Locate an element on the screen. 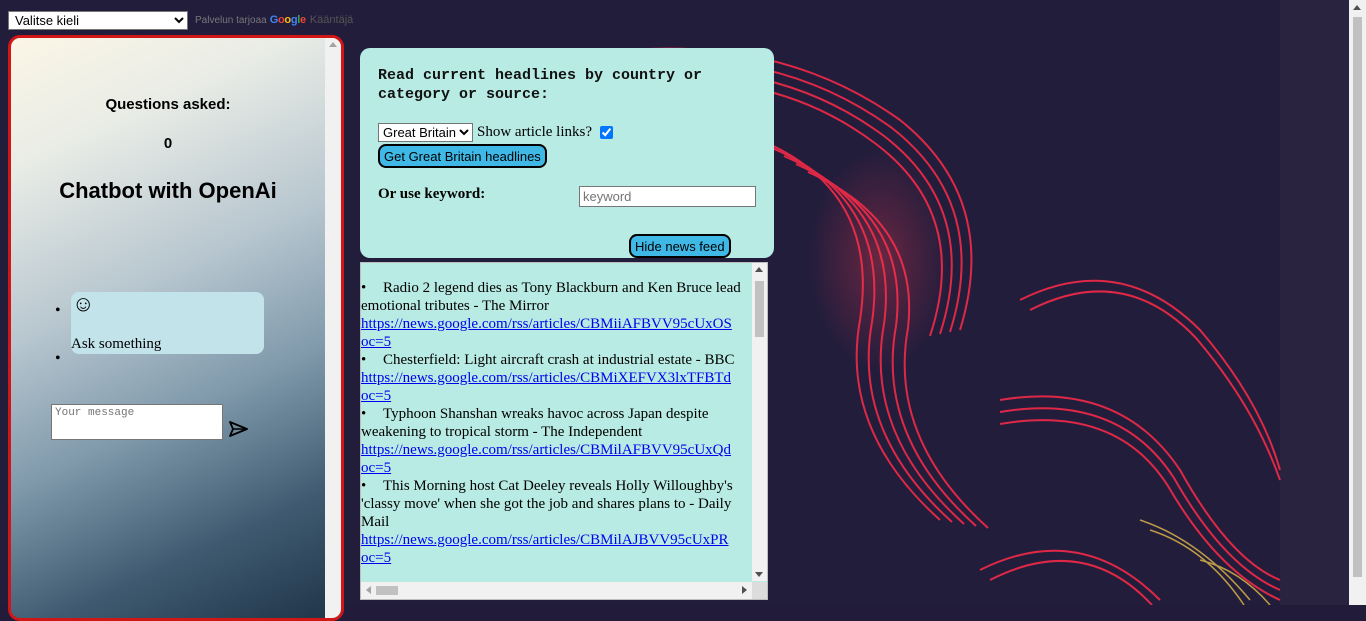  hide-news-feed-button: Hide news feed is located at coordinates (680, 246).